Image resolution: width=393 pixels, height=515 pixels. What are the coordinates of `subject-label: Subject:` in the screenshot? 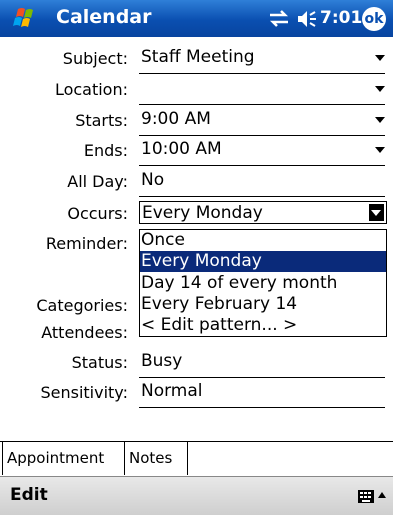 It's located at (95, 58).